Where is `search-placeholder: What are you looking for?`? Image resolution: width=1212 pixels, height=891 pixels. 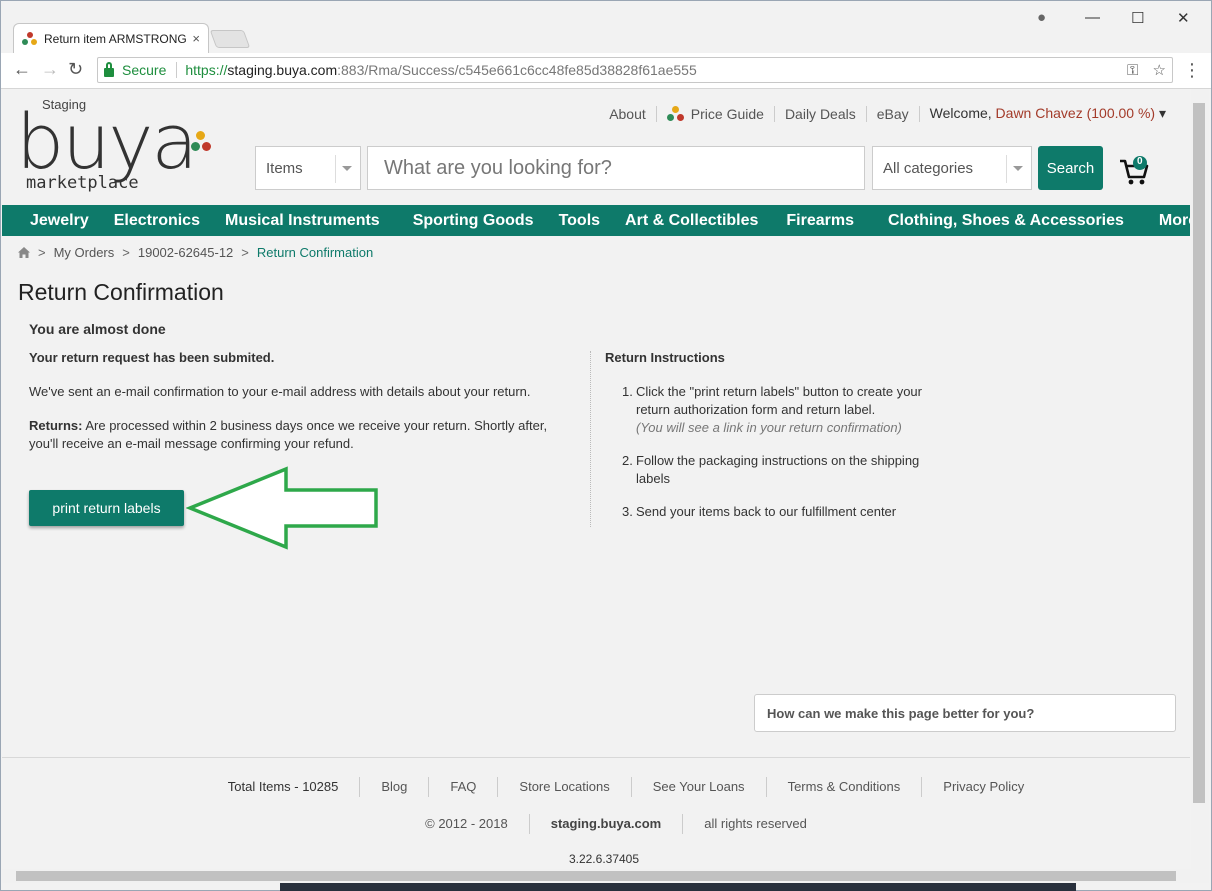
search-placeholder: What are you looking for? is located at coordinates (498, 167).